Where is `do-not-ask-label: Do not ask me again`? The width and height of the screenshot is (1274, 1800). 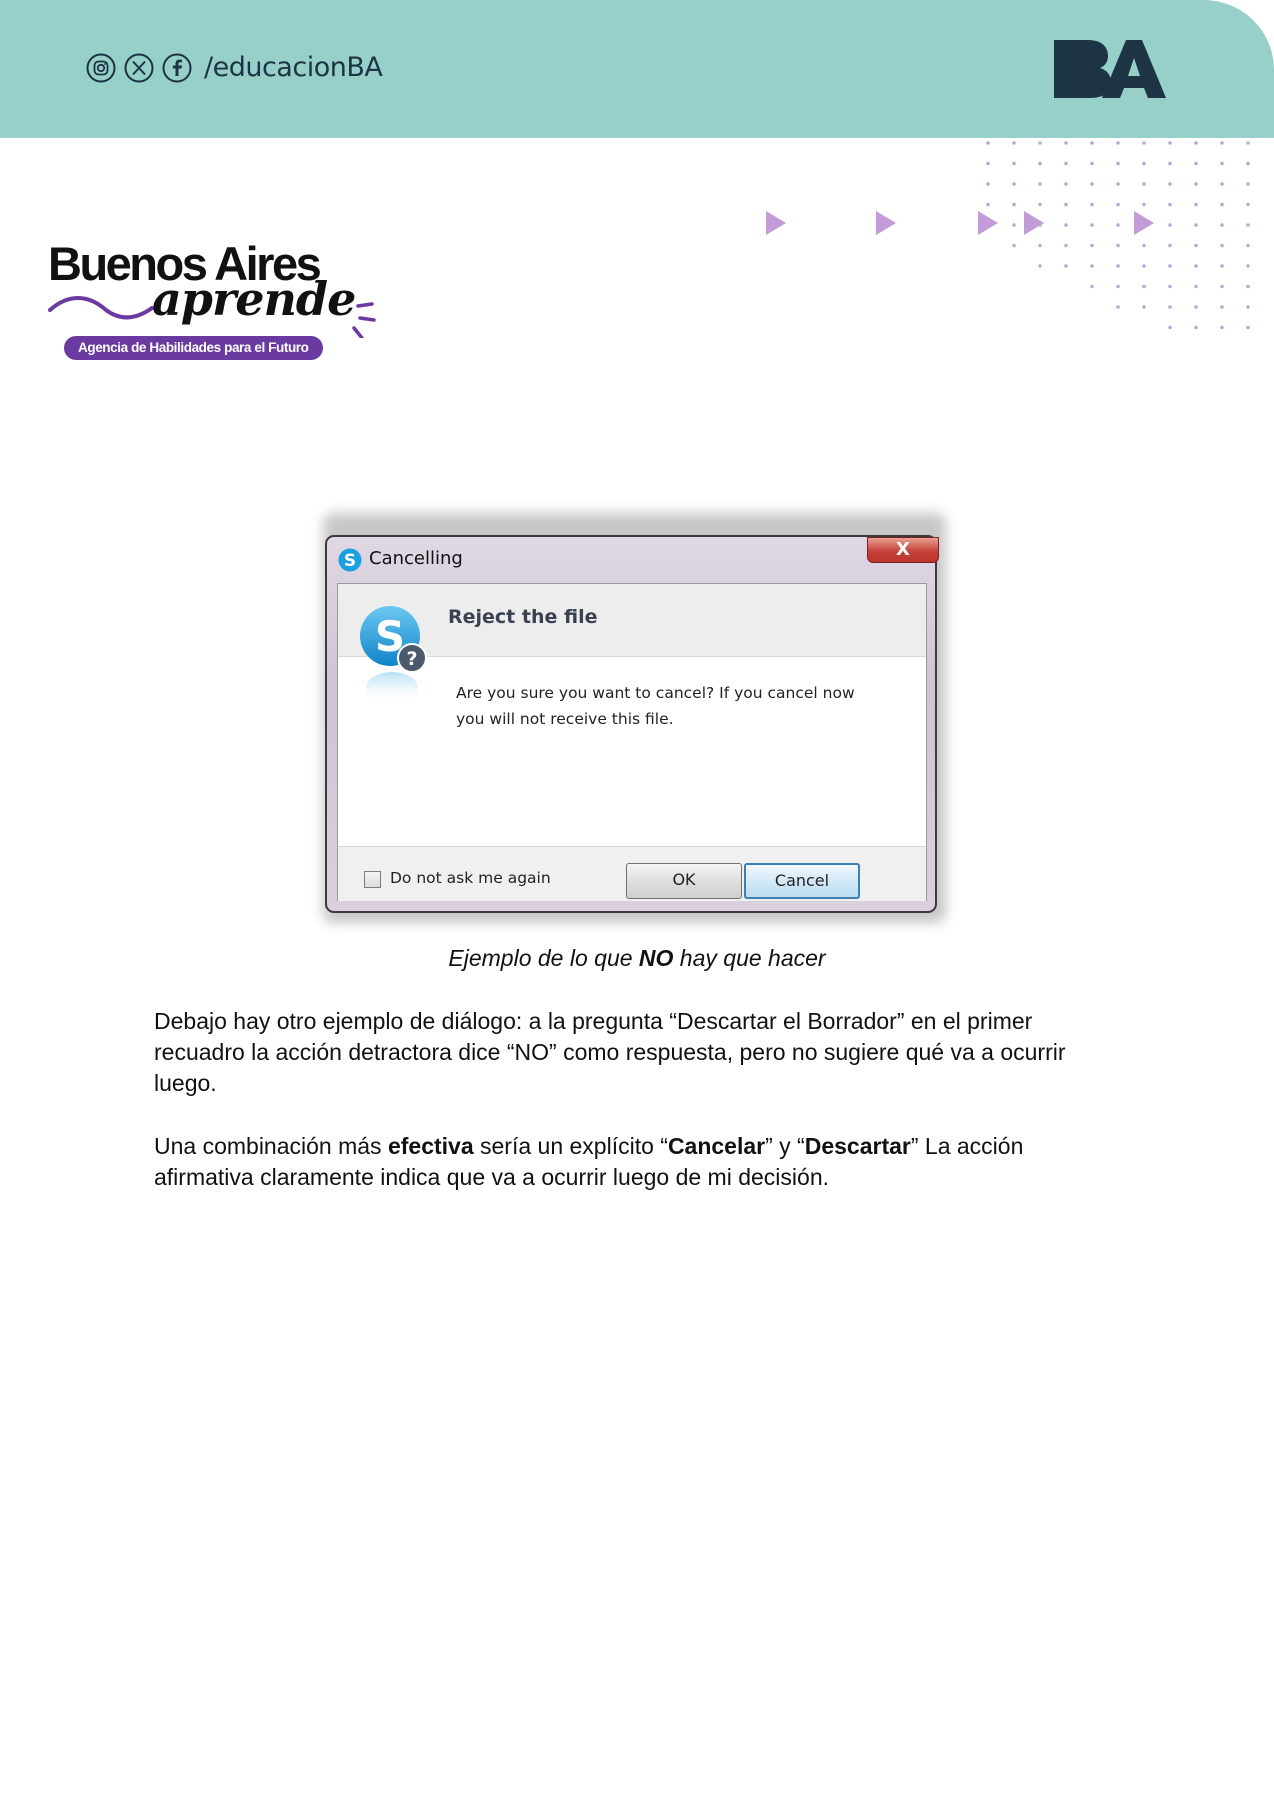 do-not-ask-label: Do not ask me again is located at coordinates (470, 878).